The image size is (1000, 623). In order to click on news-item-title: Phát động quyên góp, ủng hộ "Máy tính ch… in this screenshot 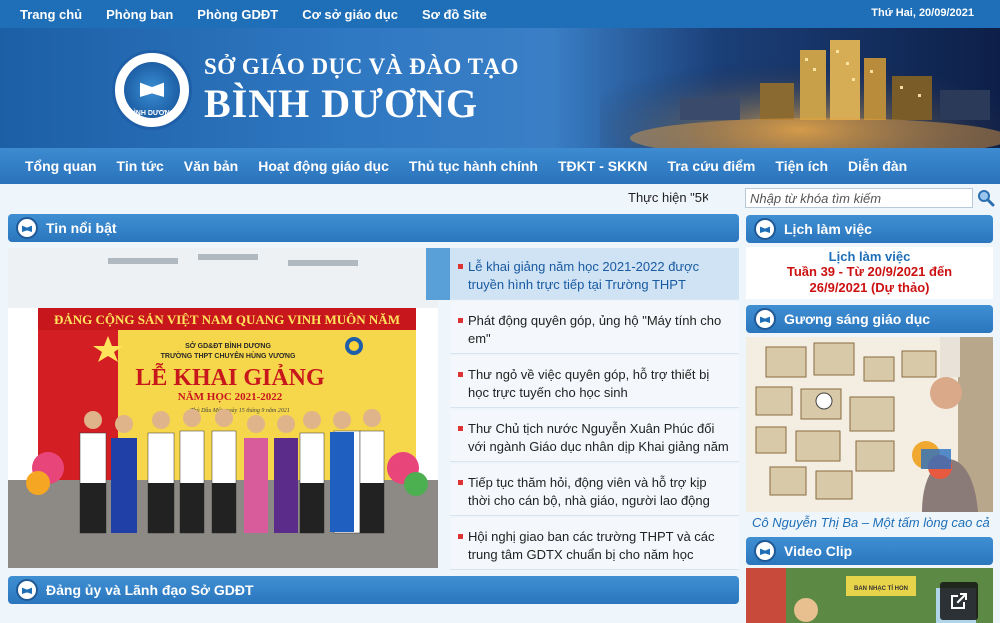, I will do `click(598, 330)`.